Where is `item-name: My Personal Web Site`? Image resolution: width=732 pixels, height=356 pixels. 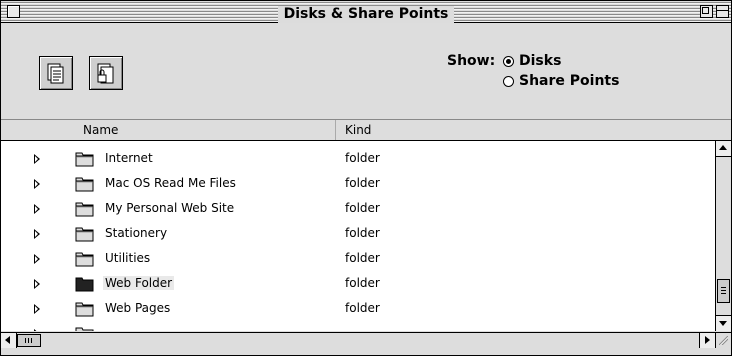
item-name: My Personal Web Site is located at coordinates (170, 208).